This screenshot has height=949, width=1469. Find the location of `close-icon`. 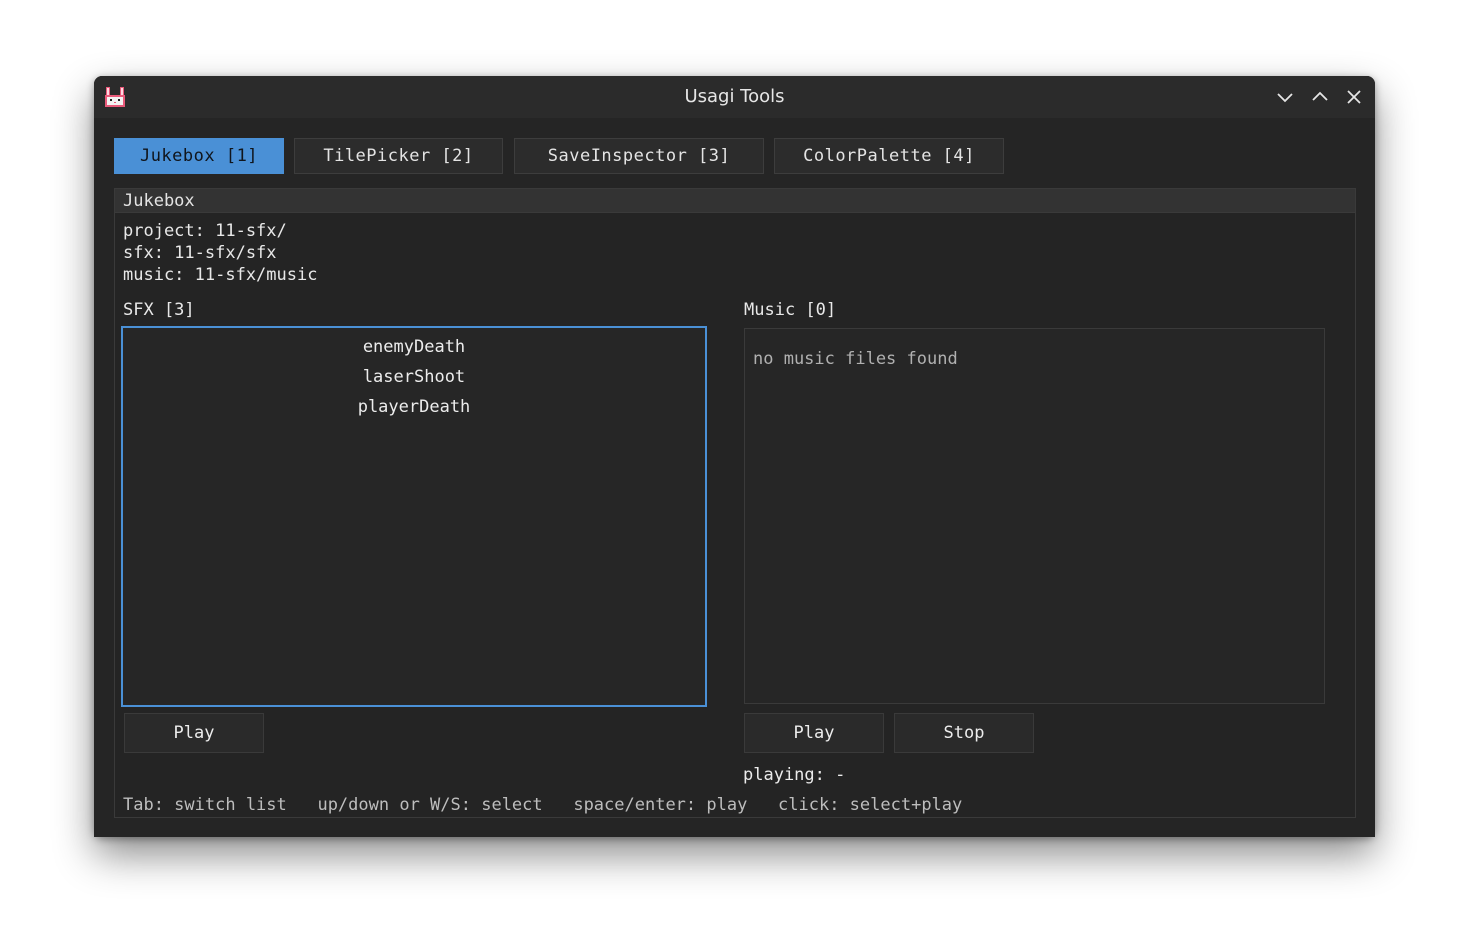

close-icon is located at coordinates (1354, 97).